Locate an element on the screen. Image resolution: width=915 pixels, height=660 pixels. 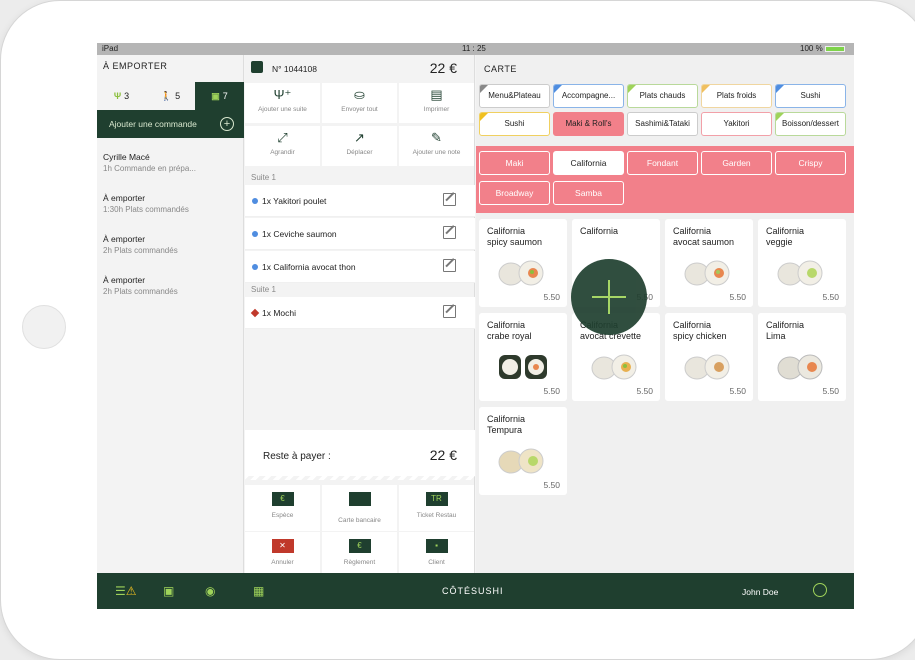
subcategory-button: Maki is located at coordinates (514, 163).